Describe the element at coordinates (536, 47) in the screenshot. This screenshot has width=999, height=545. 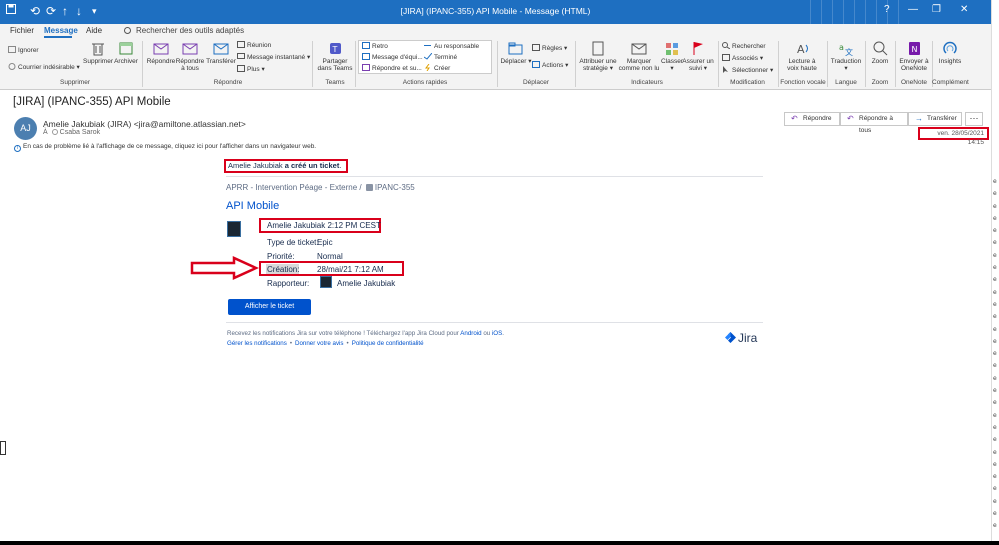
I see `rules-icon` at that location.